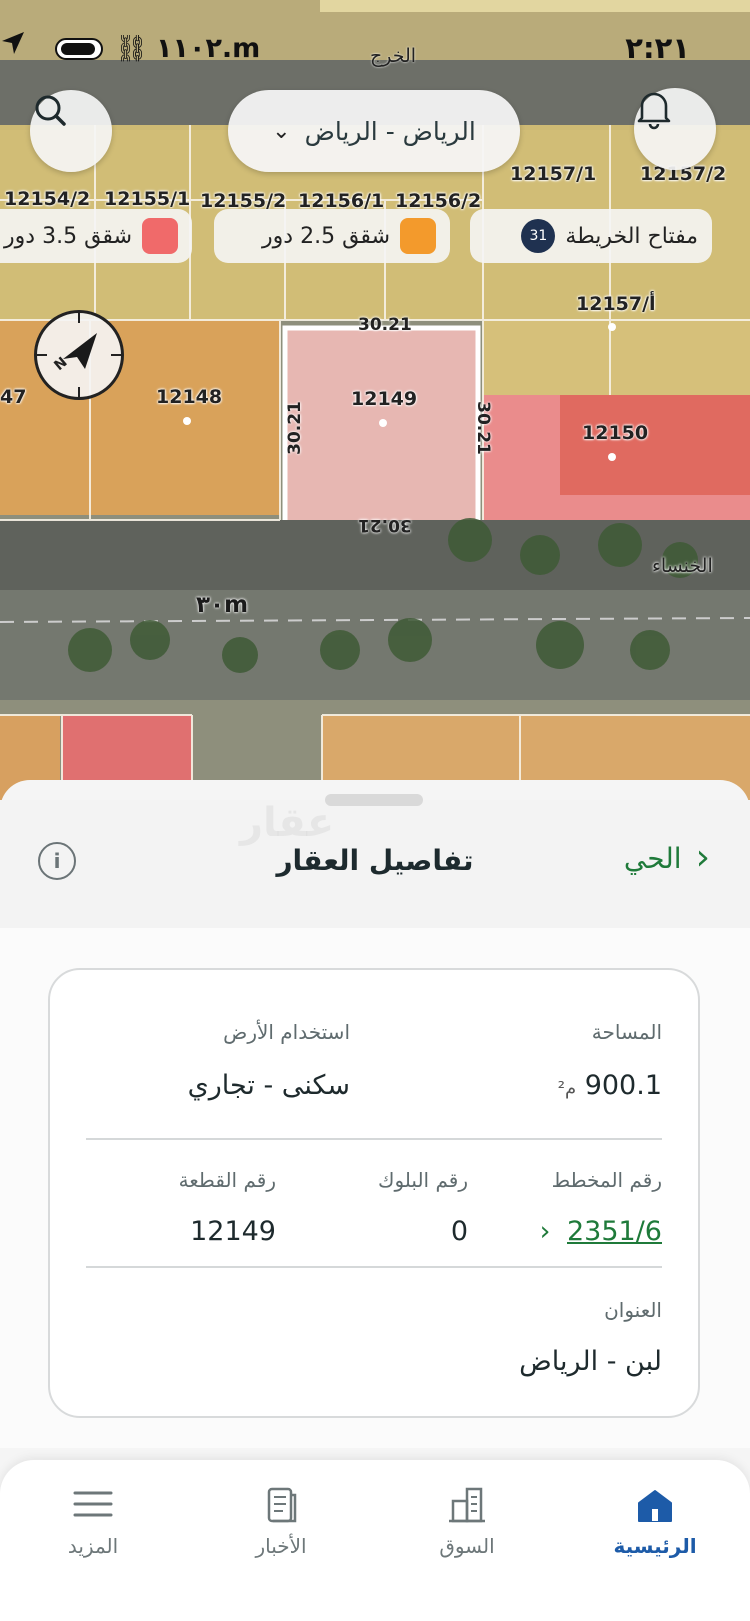  I want to click on area-number: 900.1, so click(623, 1085).